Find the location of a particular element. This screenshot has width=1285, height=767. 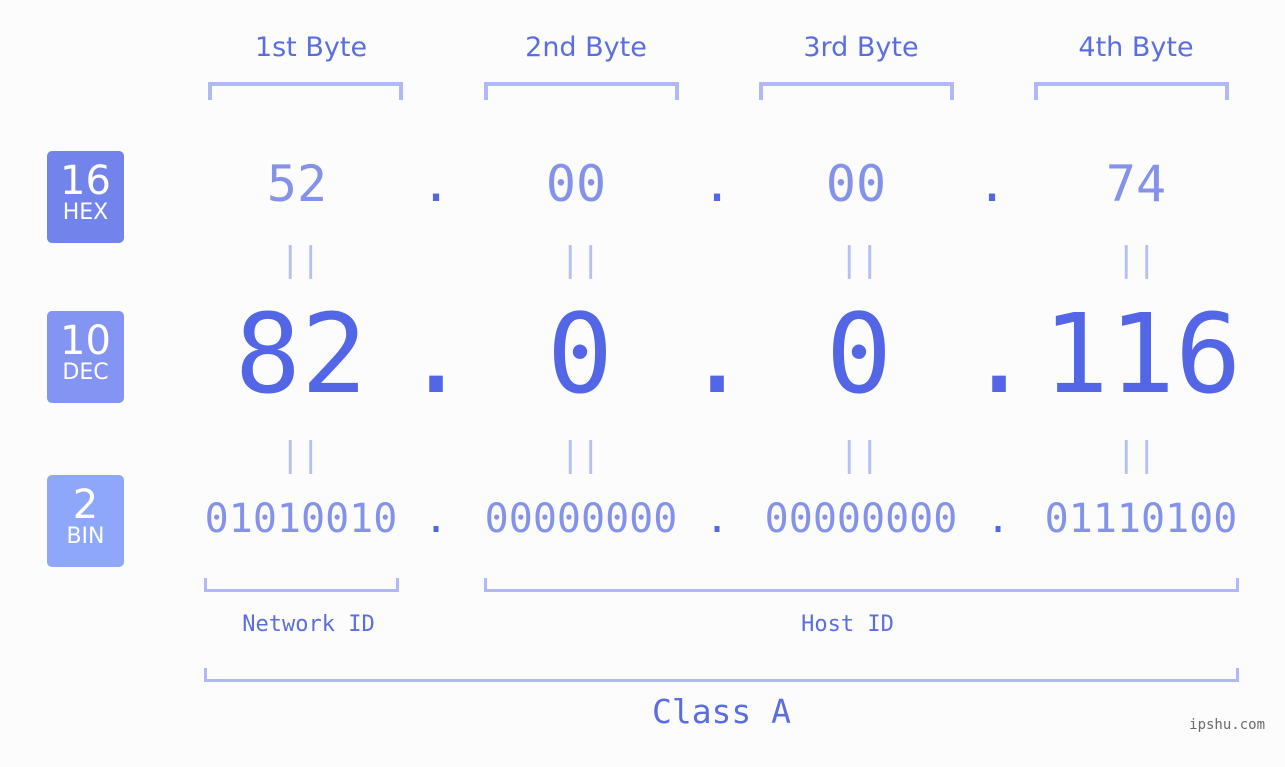

byte-header-4: 4th Byte is located at coordinates (1136, 47).